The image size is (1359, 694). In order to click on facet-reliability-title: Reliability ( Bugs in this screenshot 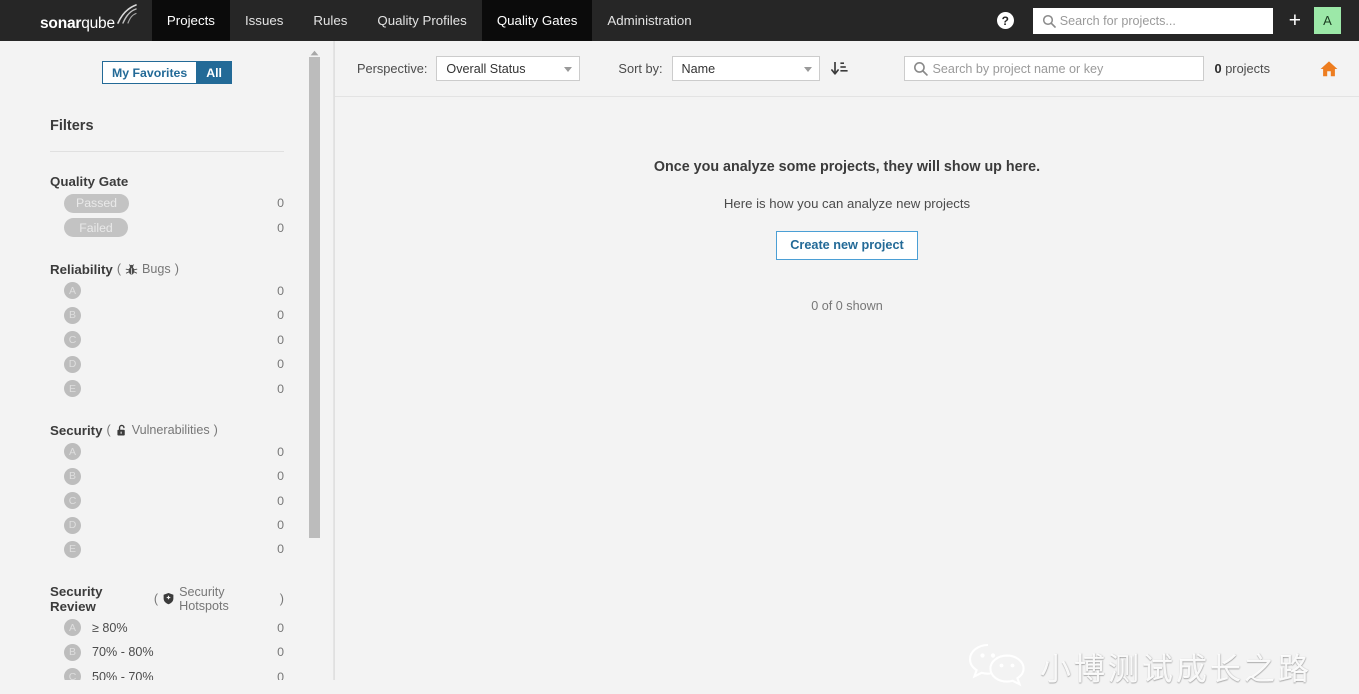, I will do `click(167, 259)`.